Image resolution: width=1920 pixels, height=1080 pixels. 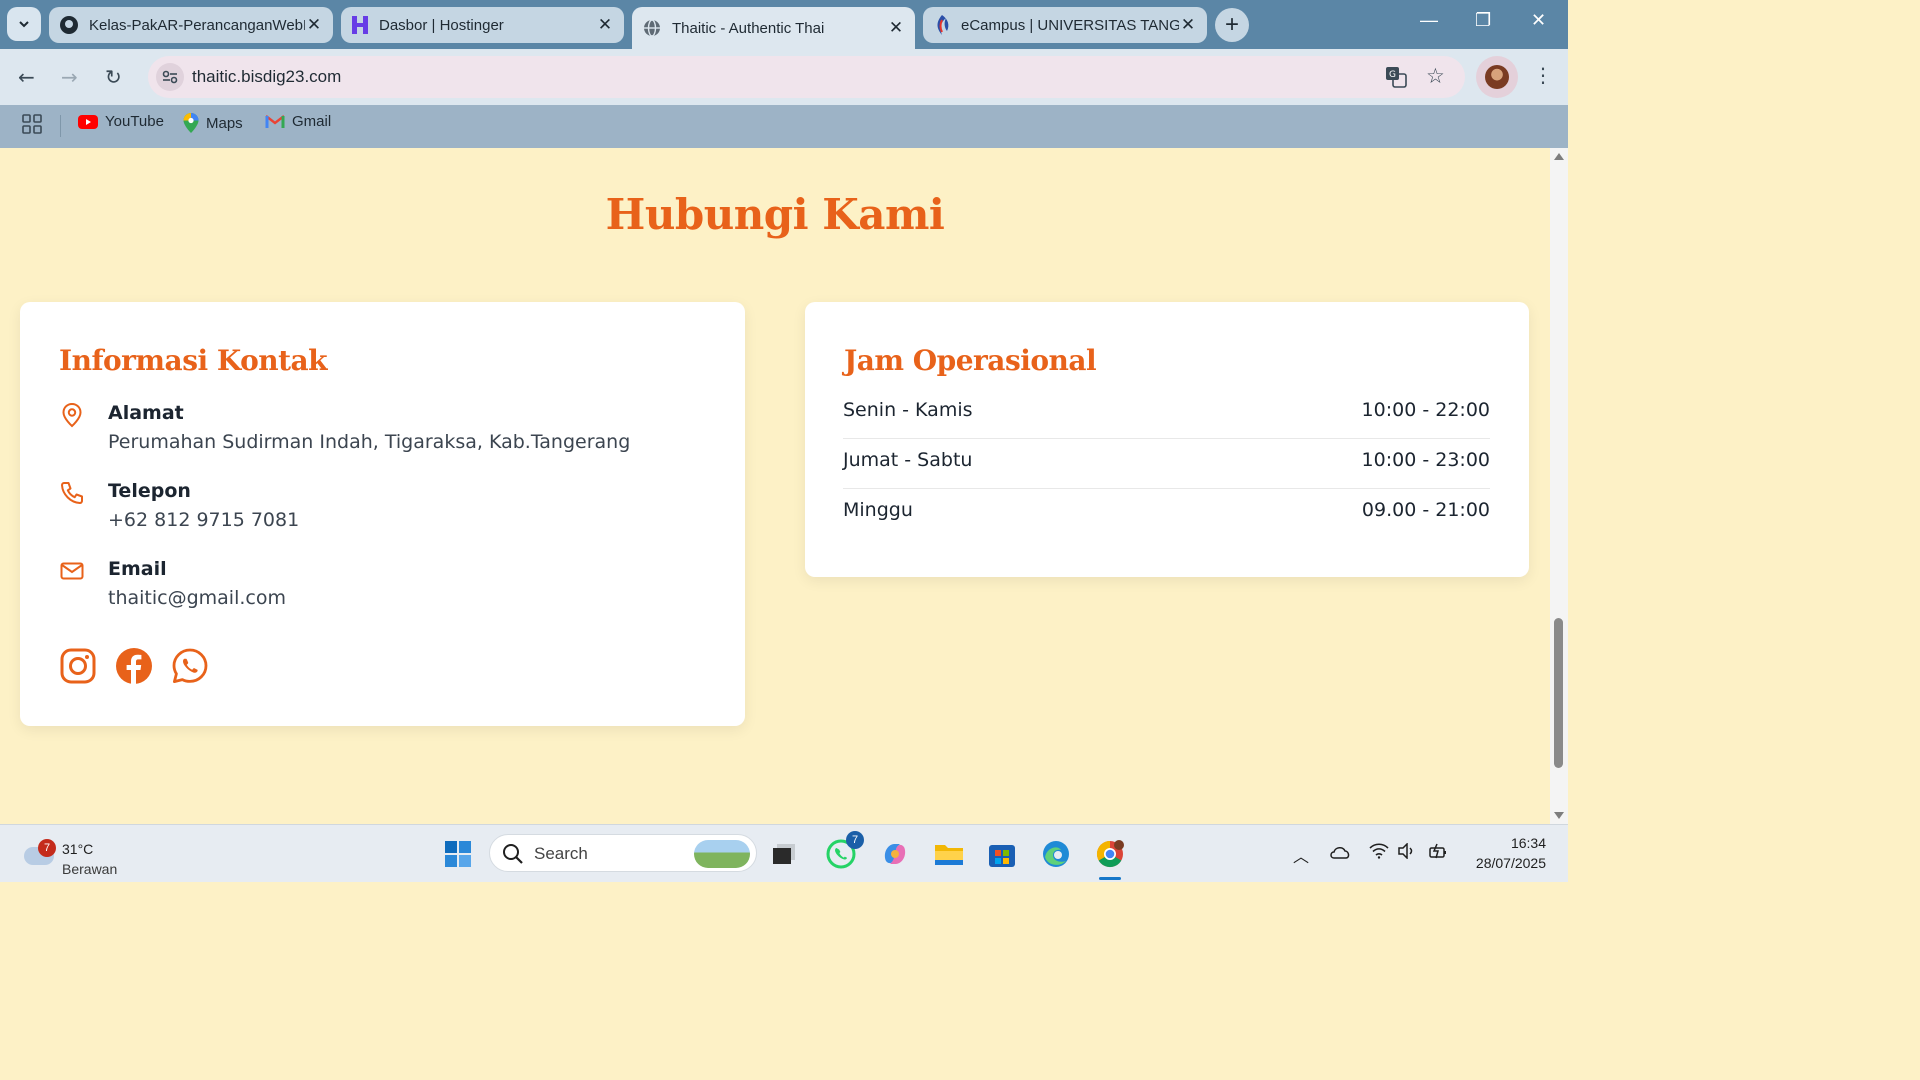 What do you see at coordinates (360, 25) in the screenshot?
I see `hostinger-icon` at bounding box center [360, 25].